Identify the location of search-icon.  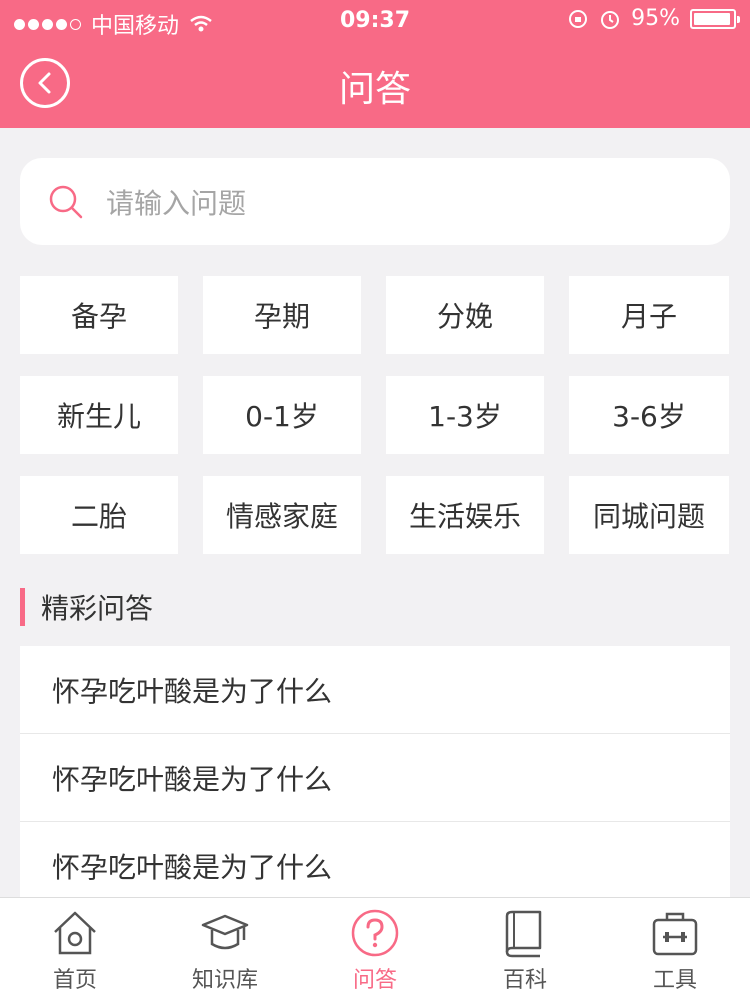
(66, 201).